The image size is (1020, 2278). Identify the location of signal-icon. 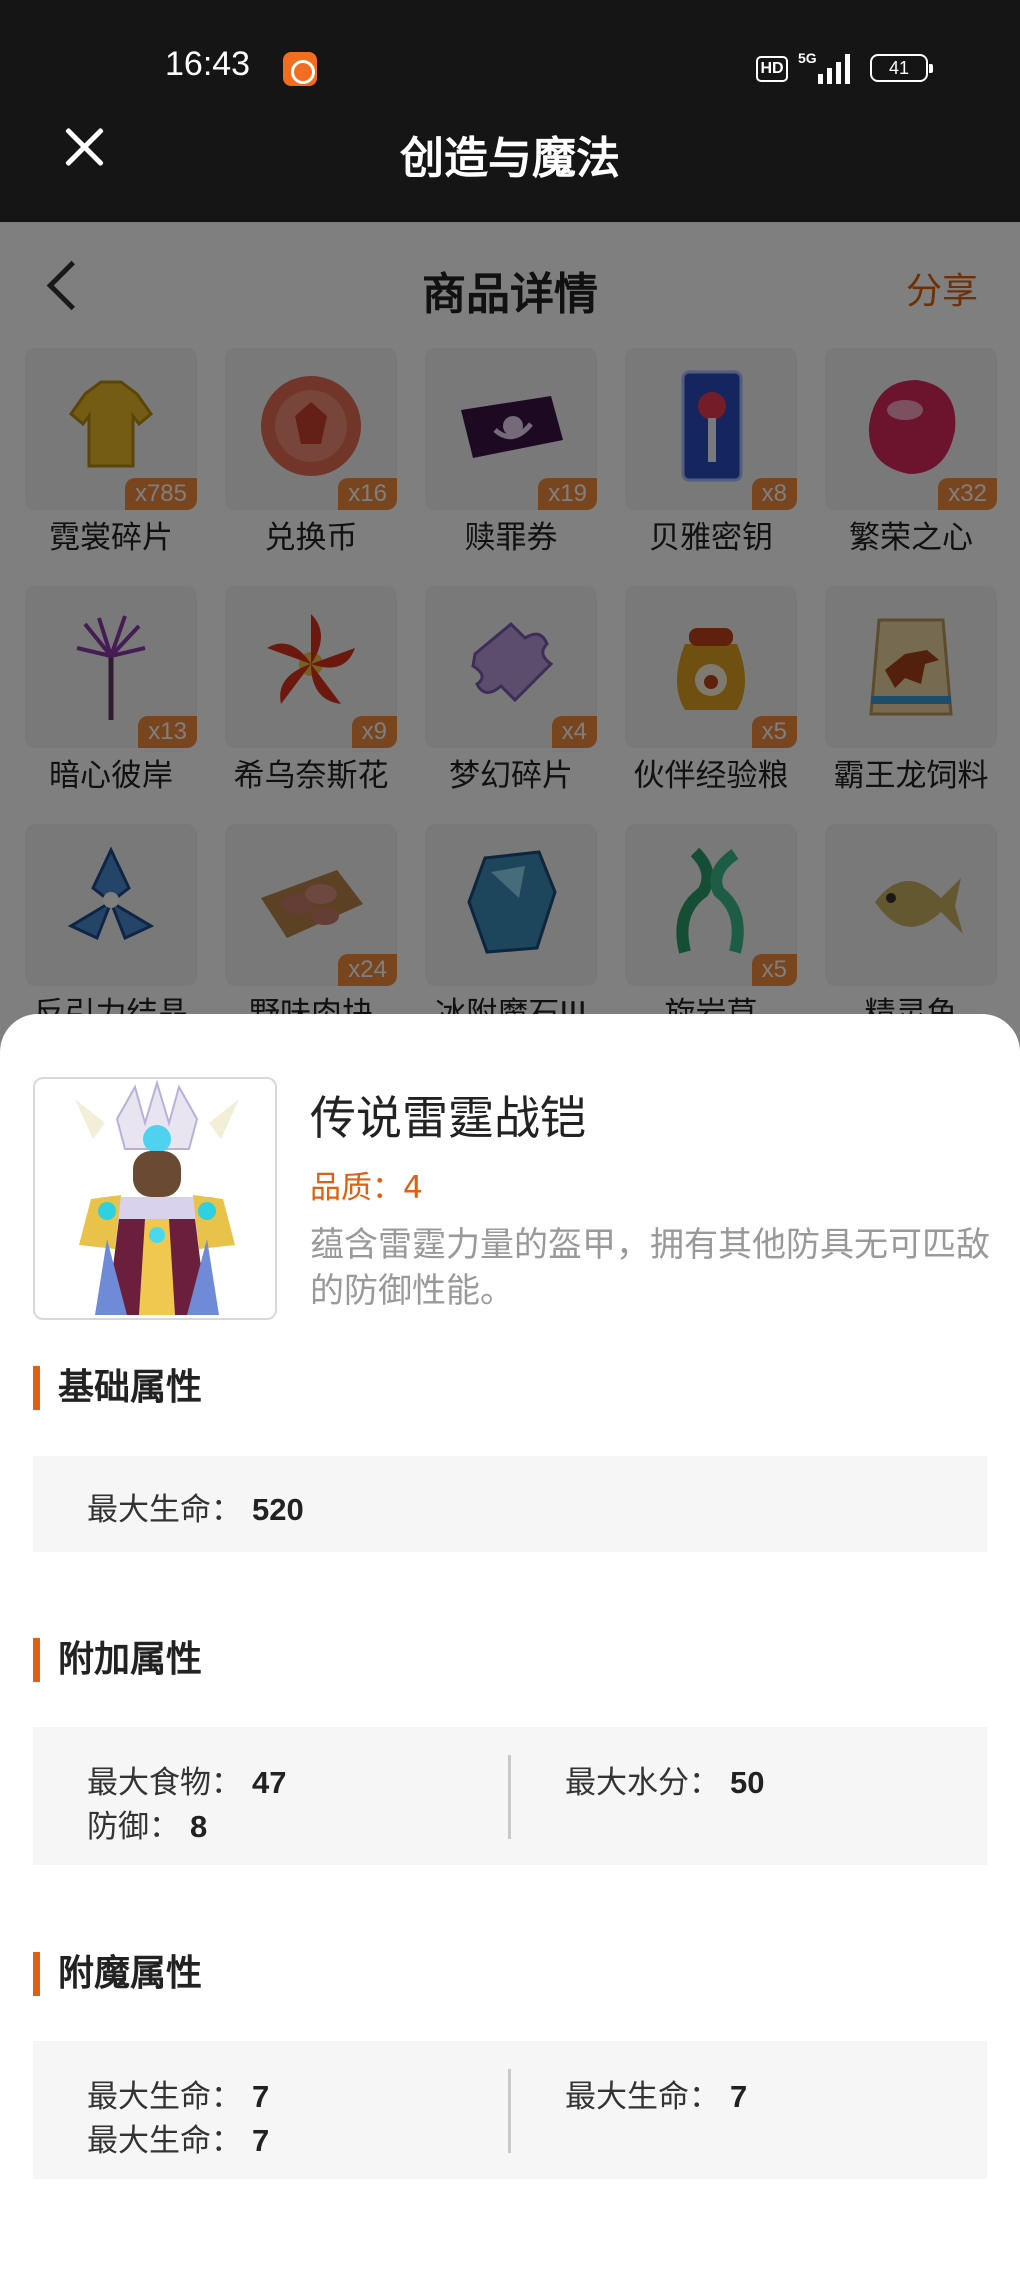
(835, 69).